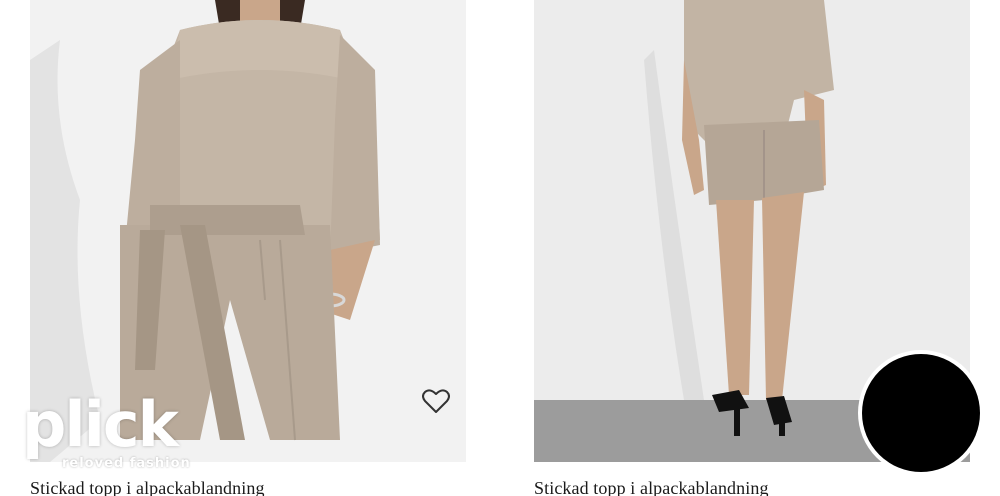  I want to click on product-title-1: Stickad topp i alpackablandning, so click(147, 487).